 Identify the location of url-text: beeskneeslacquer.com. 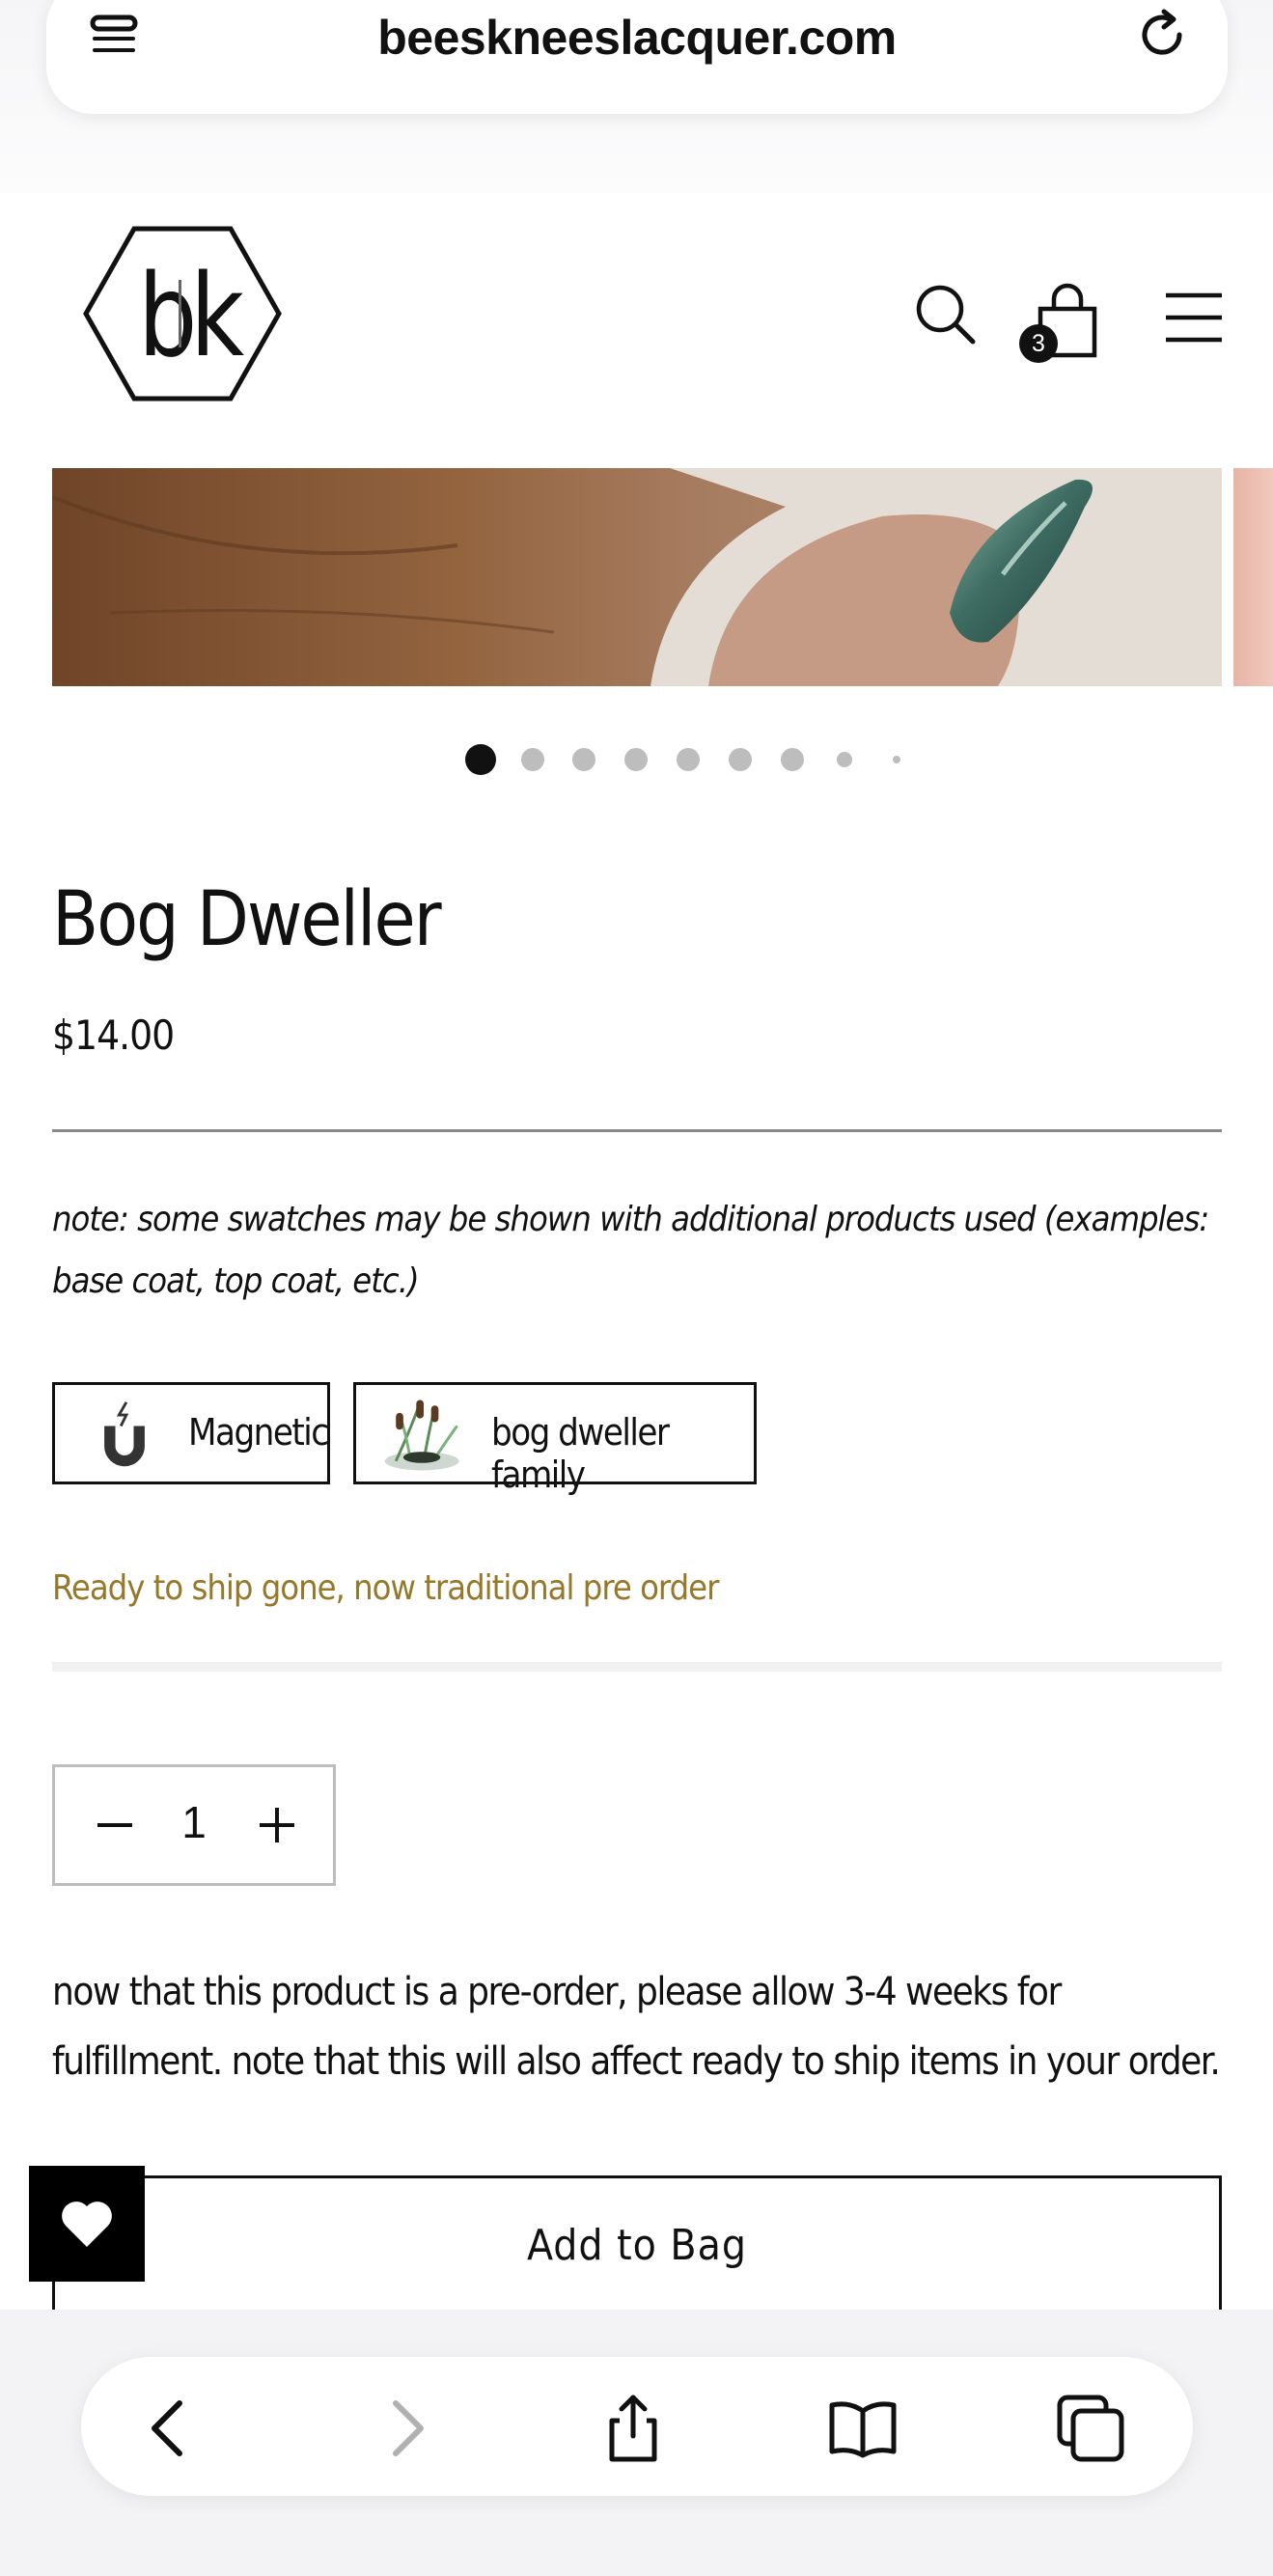
(637, 38).